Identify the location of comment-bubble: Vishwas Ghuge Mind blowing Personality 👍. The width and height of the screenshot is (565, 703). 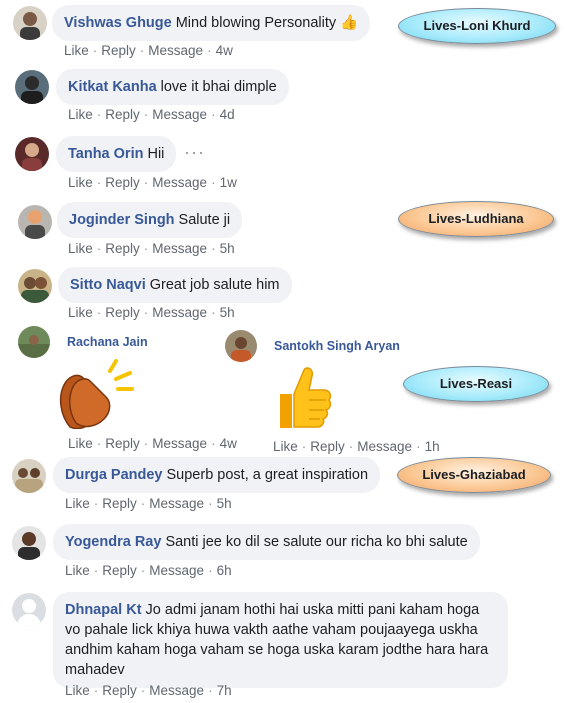
(211, 23).